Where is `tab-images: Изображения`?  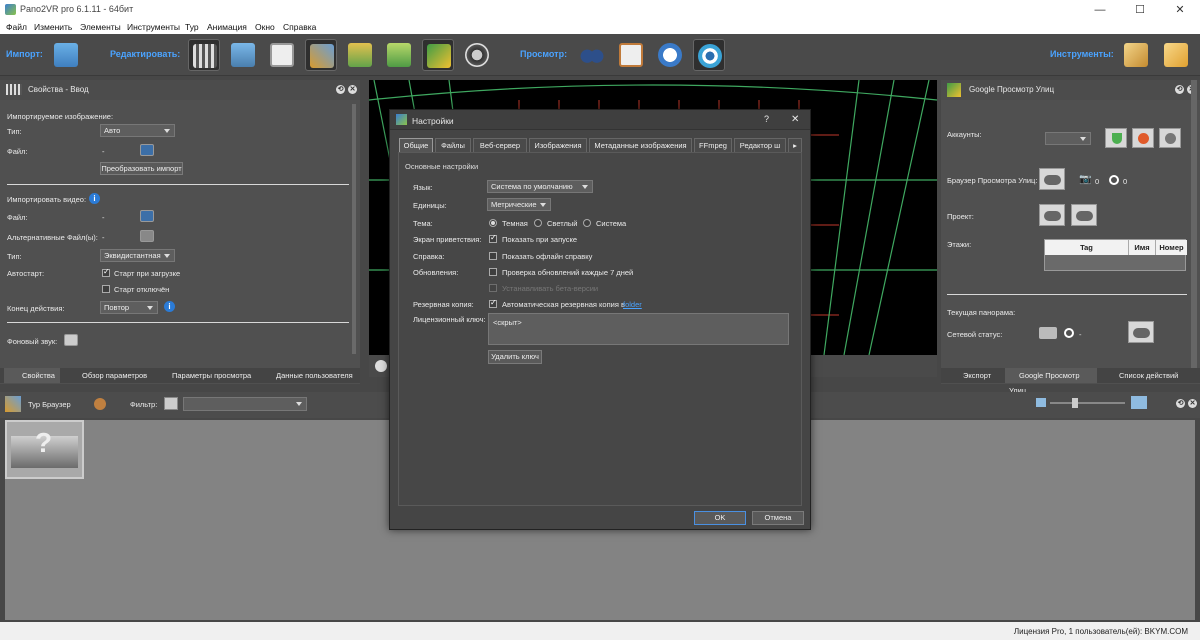
tab-images: Изображения is located at coordinates (558, 145).